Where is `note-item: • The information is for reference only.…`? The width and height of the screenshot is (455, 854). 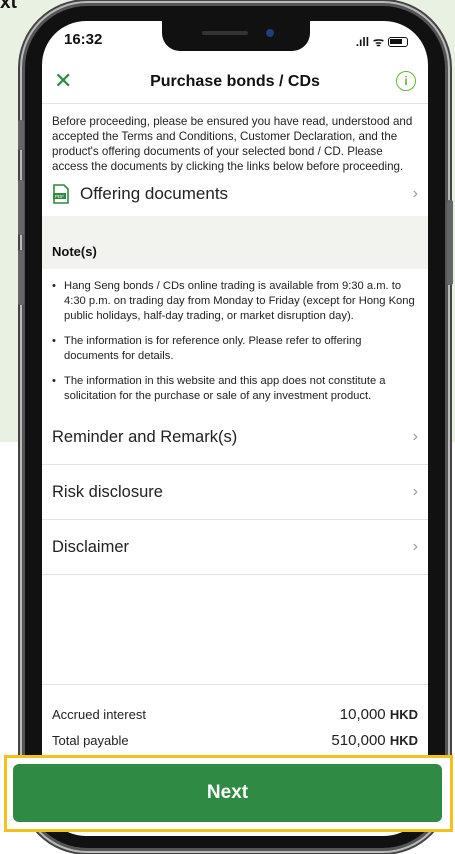
note-item: • The information is for reference only.… is located at coordinates (235, 349).